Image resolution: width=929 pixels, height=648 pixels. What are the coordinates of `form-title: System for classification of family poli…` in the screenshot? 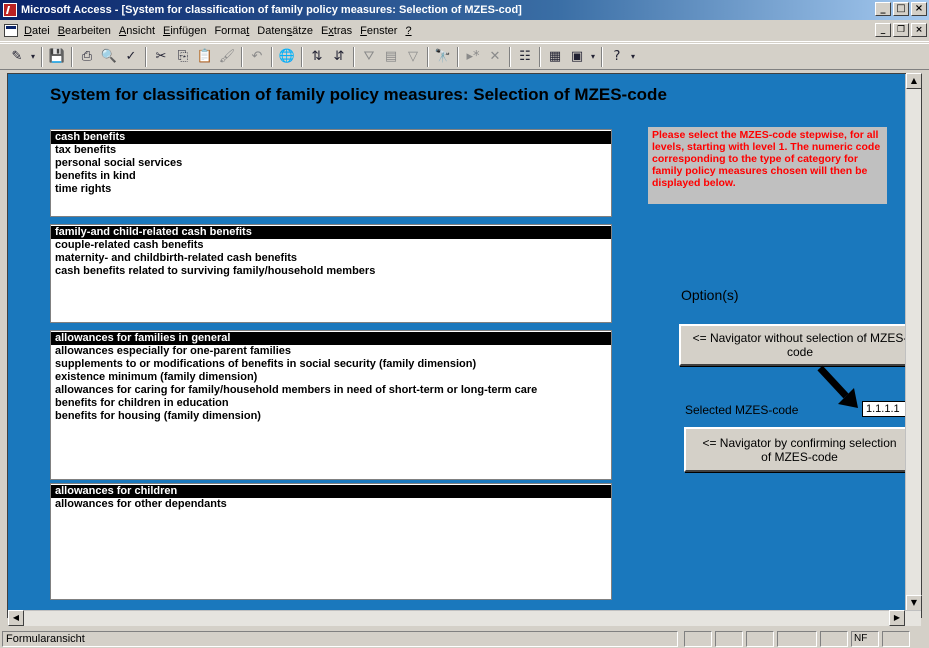 It's located at (358, 94).